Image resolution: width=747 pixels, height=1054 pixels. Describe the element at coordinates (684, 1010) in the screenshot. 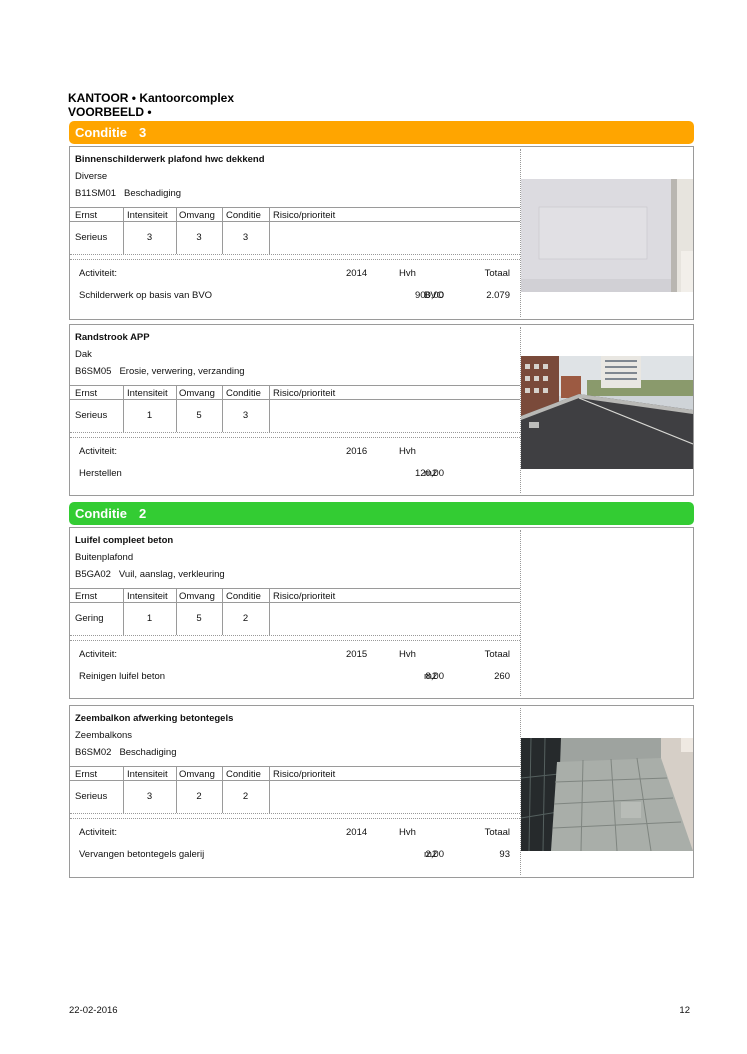

I see `page-number: 12` at that location.